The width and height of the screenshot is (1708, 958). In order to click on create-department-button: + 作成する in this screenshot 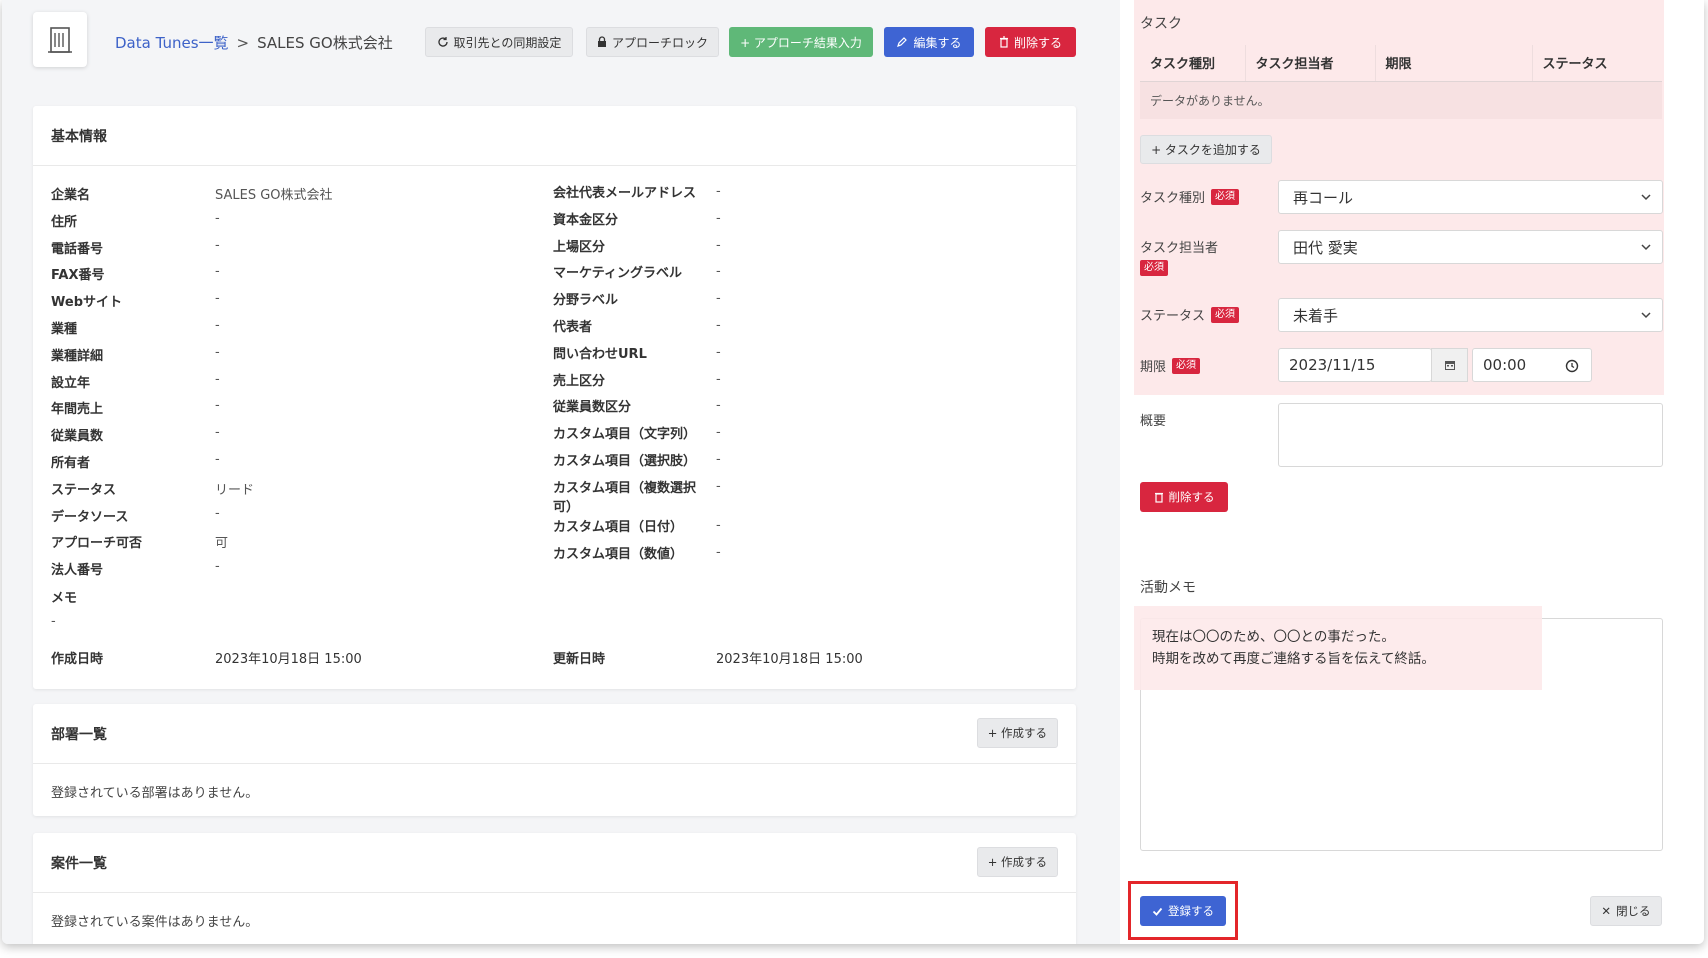, I will do `click(1017, 733)`.